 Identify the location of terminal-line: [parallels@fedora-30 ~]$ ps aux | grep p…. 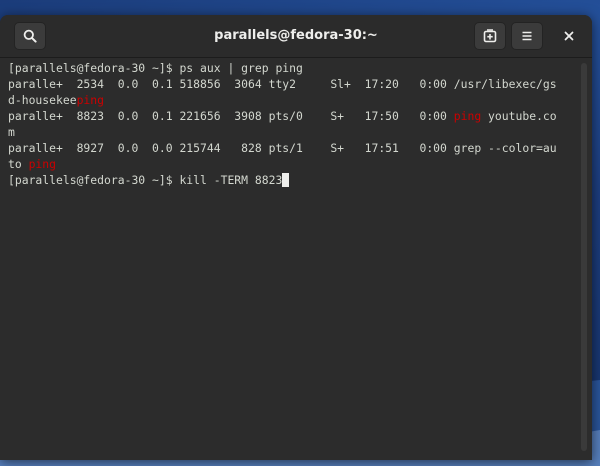
(293, 68).